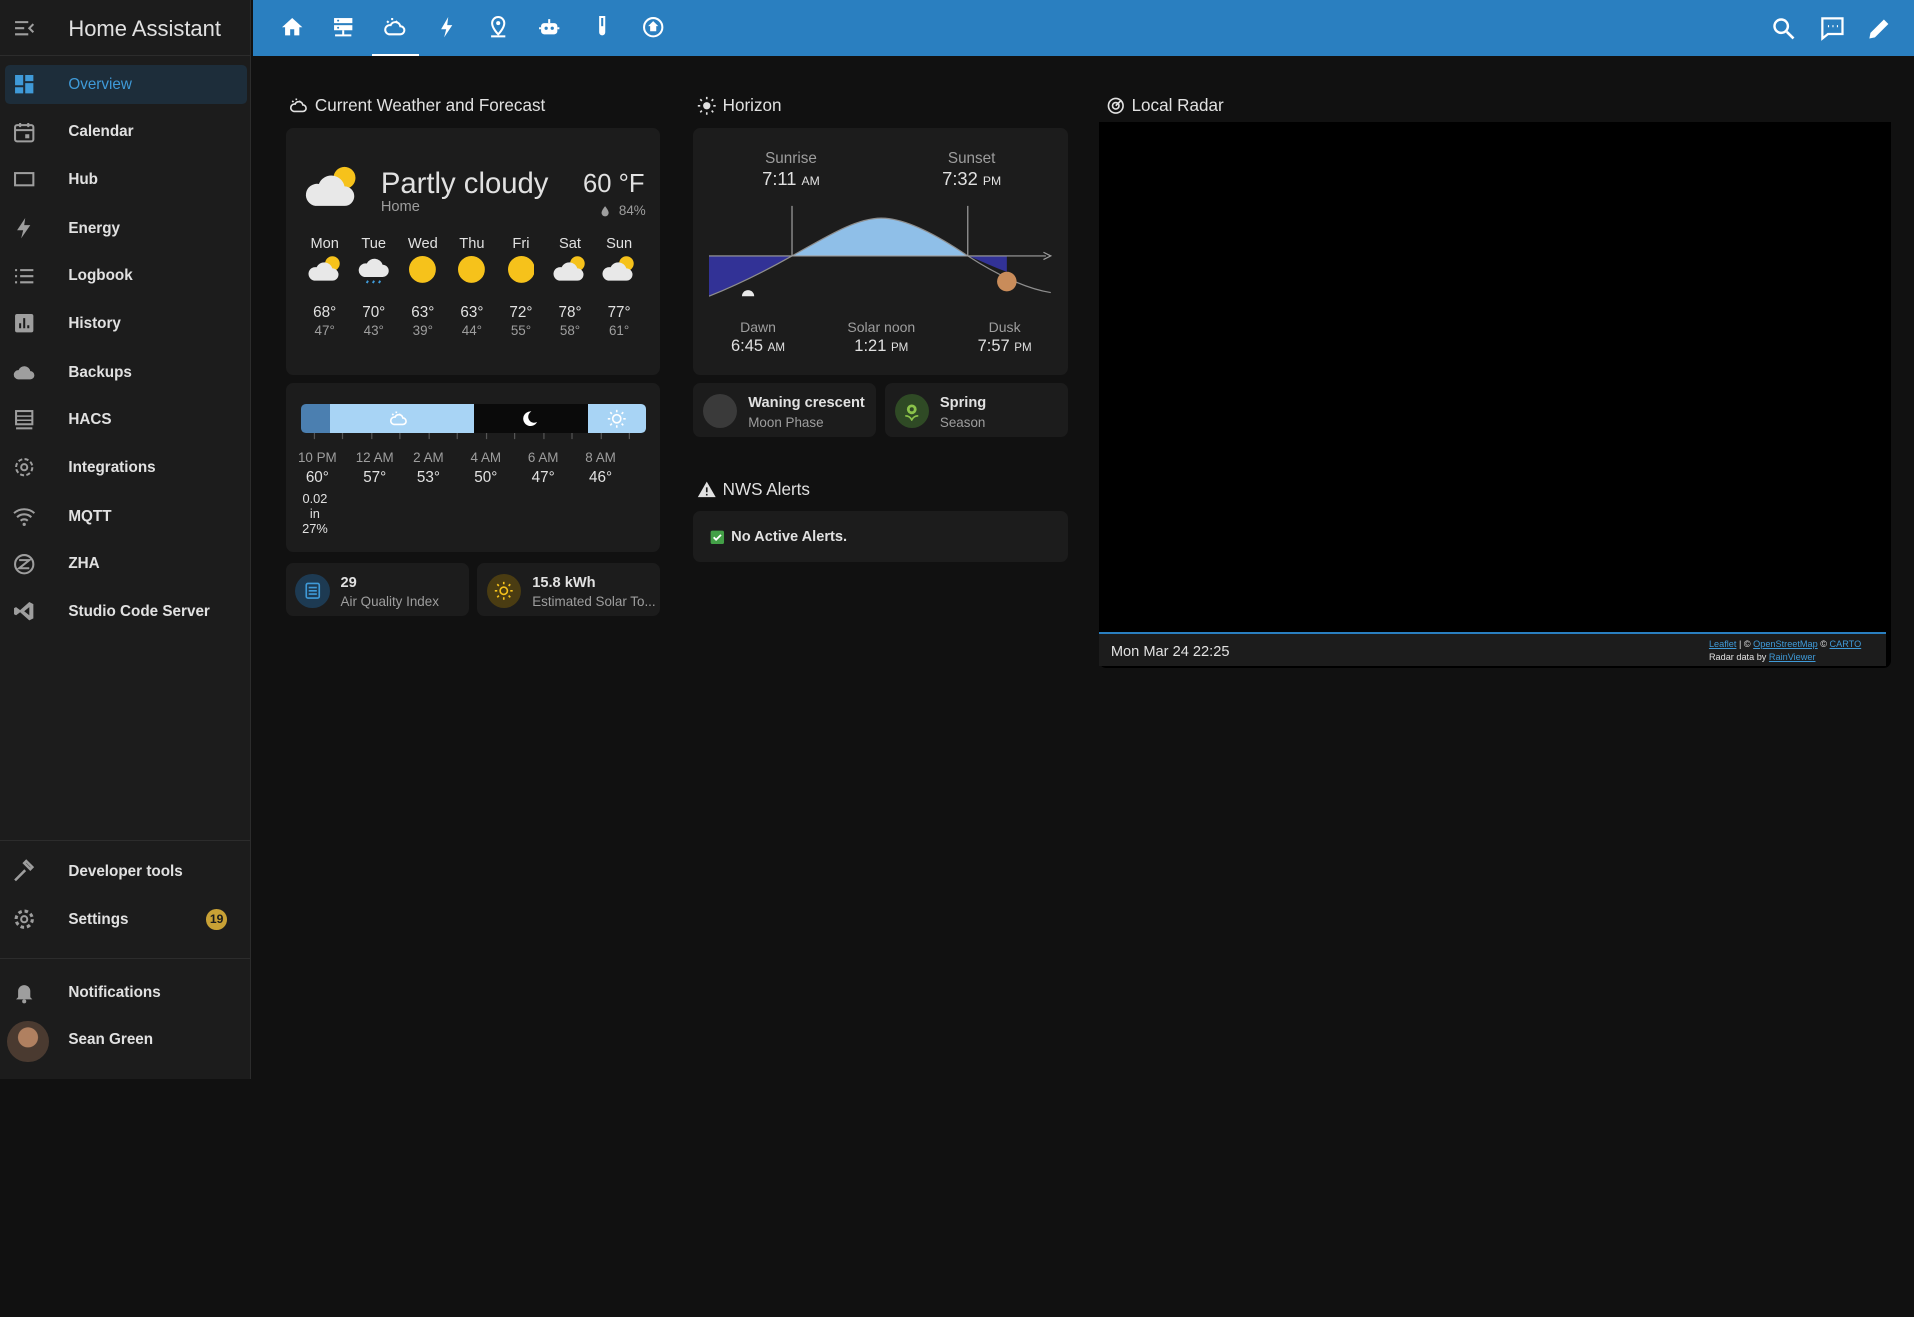 This screenshot has height=1317, width=1914. I want to click on precipitation-unit: in, so click(314, 513).